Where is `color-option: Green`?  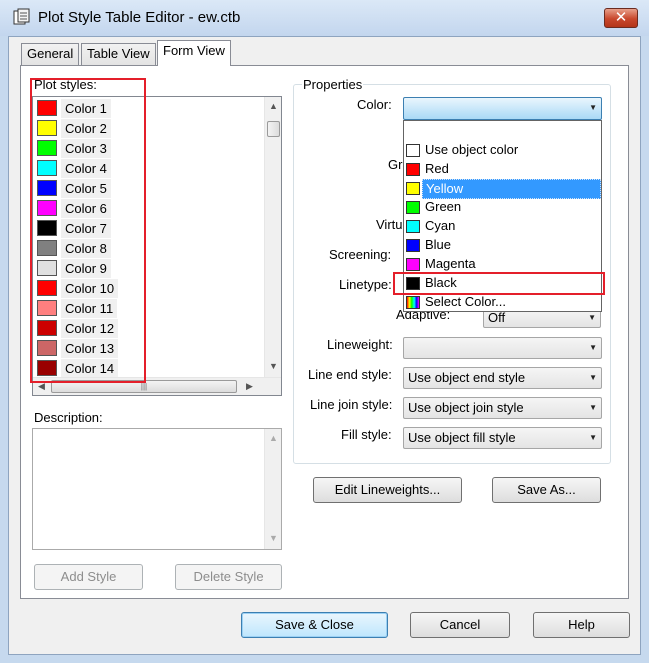 color-option: Green is located at coordinates (502, 207).